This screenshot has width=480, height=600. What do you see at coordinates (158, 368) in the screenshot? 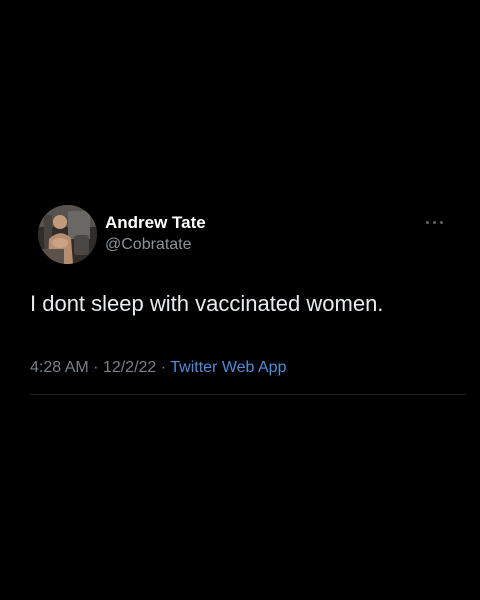
I see `tweet-meta: 4:28 AM · 12/2/22 · Twitter Web App` at bounding box center [158, 368].